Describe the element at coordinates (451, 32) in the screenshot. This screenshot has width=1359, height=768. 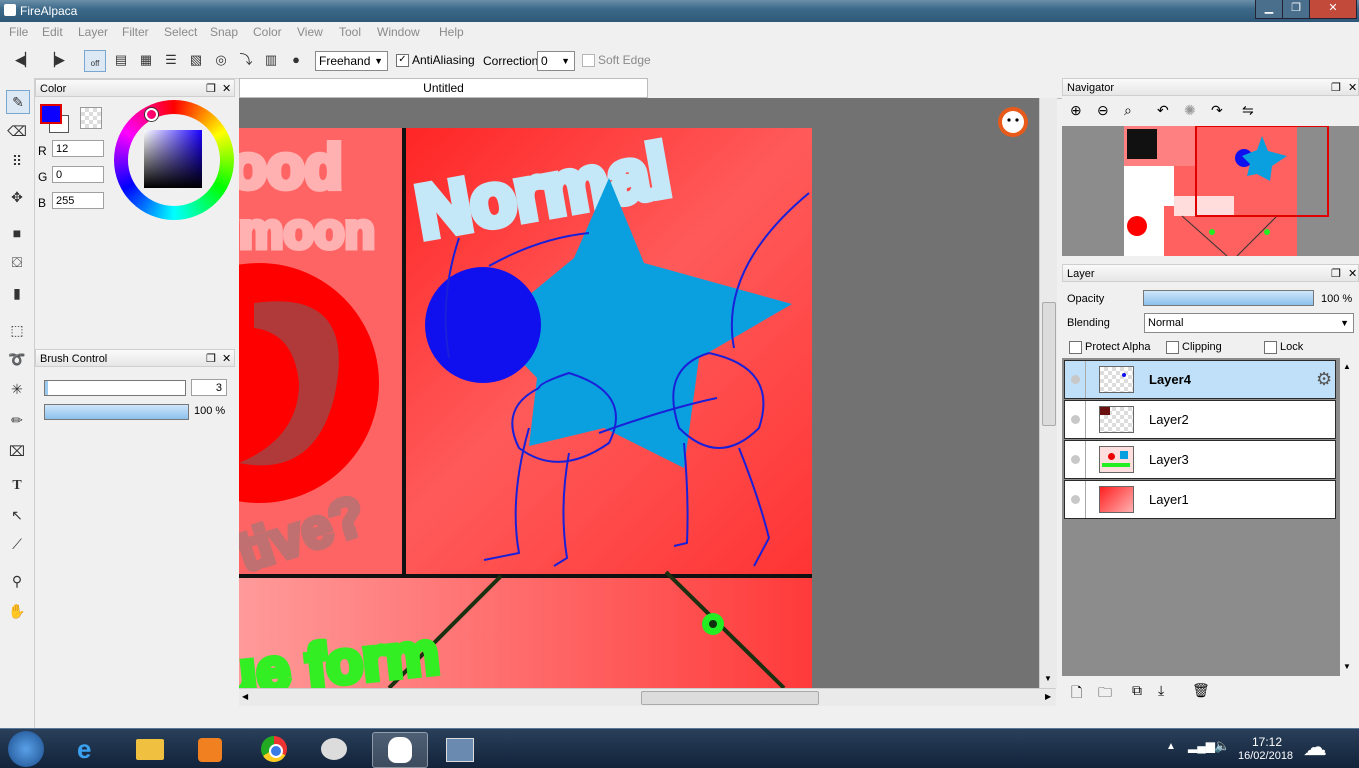
I see `menu-help: Help` at that location.